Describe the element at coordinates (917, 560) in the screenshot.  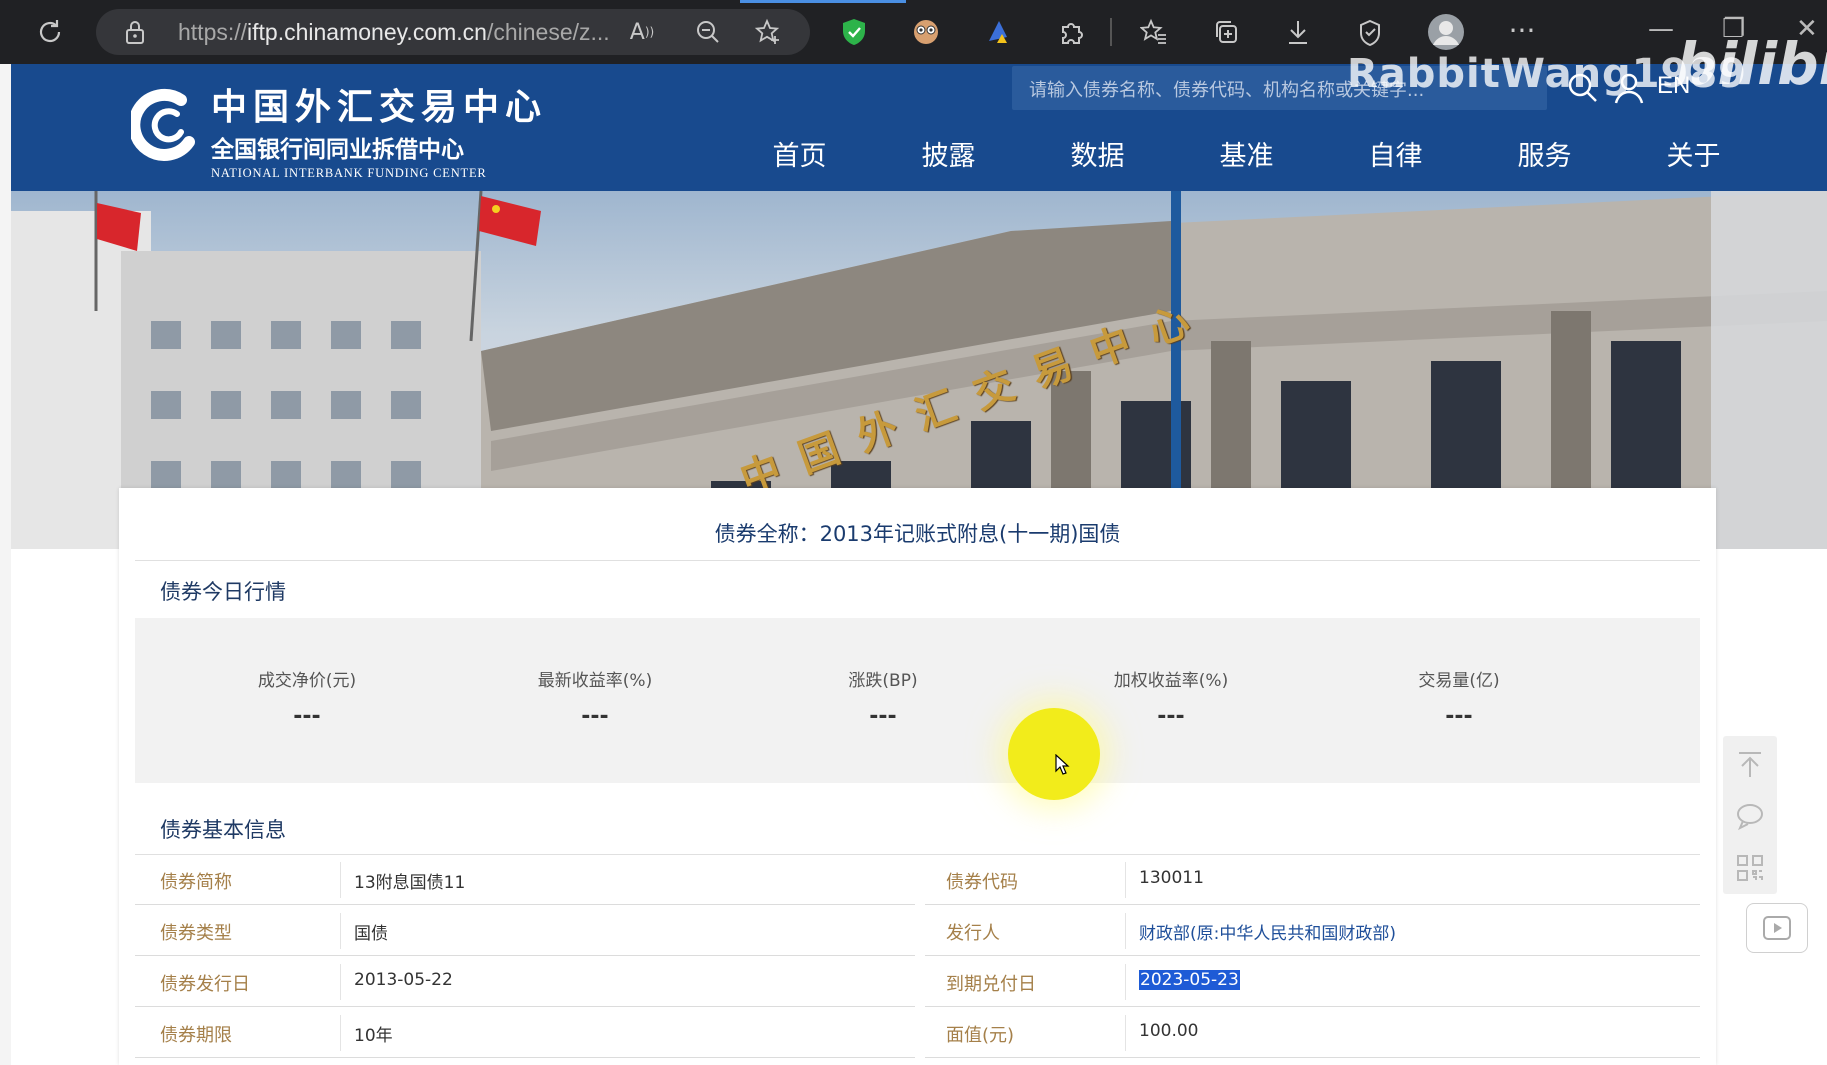
I see `divider` at that location.